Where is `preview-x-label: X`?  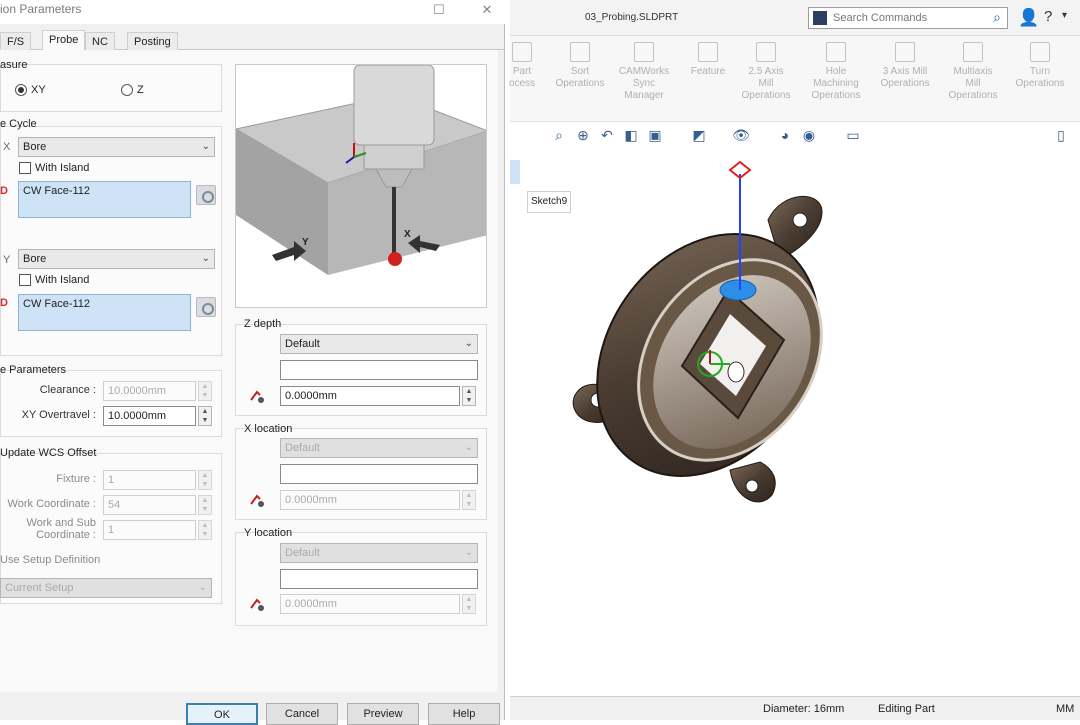
preview-x-label: X is located at coordinates (407, 234).